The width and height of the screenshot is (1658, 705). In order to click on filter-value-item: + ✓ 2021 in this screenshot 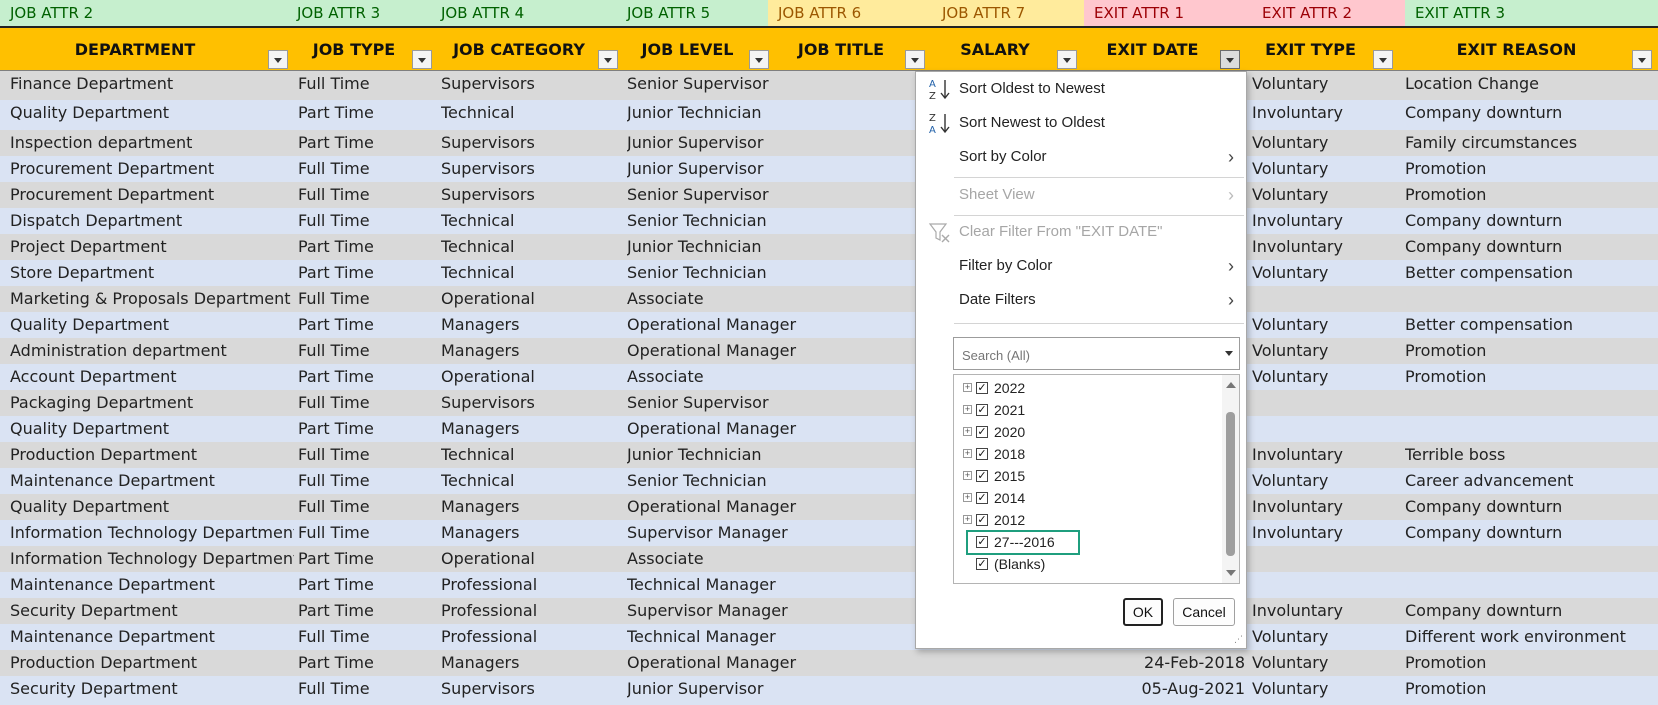, I will do `click(1084, 410)`.